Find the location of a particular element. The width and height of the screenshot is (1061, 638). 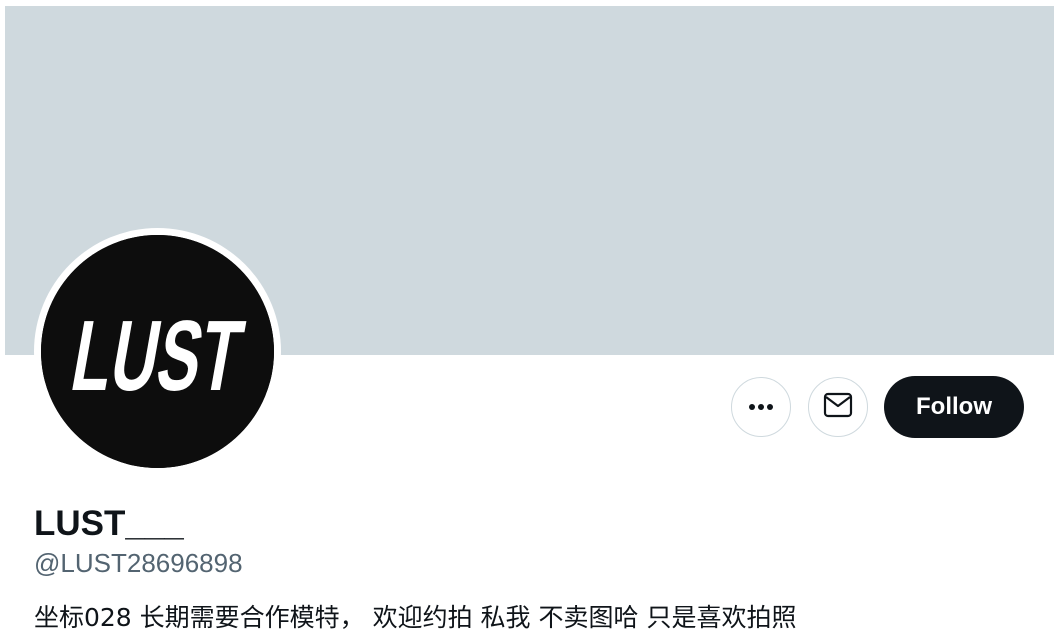

lust-logo: LUST is located at coordinates (157, 351).